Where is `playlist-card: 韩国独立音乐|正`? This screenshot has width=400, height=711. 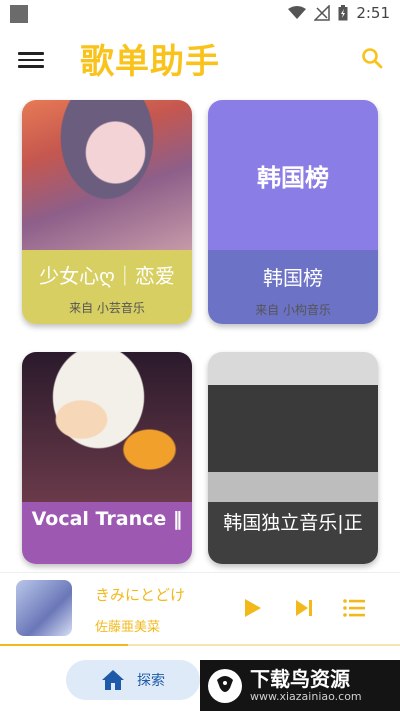
playlist-card: 韩国独立音乐|正 is located at coordinates (293, 458).